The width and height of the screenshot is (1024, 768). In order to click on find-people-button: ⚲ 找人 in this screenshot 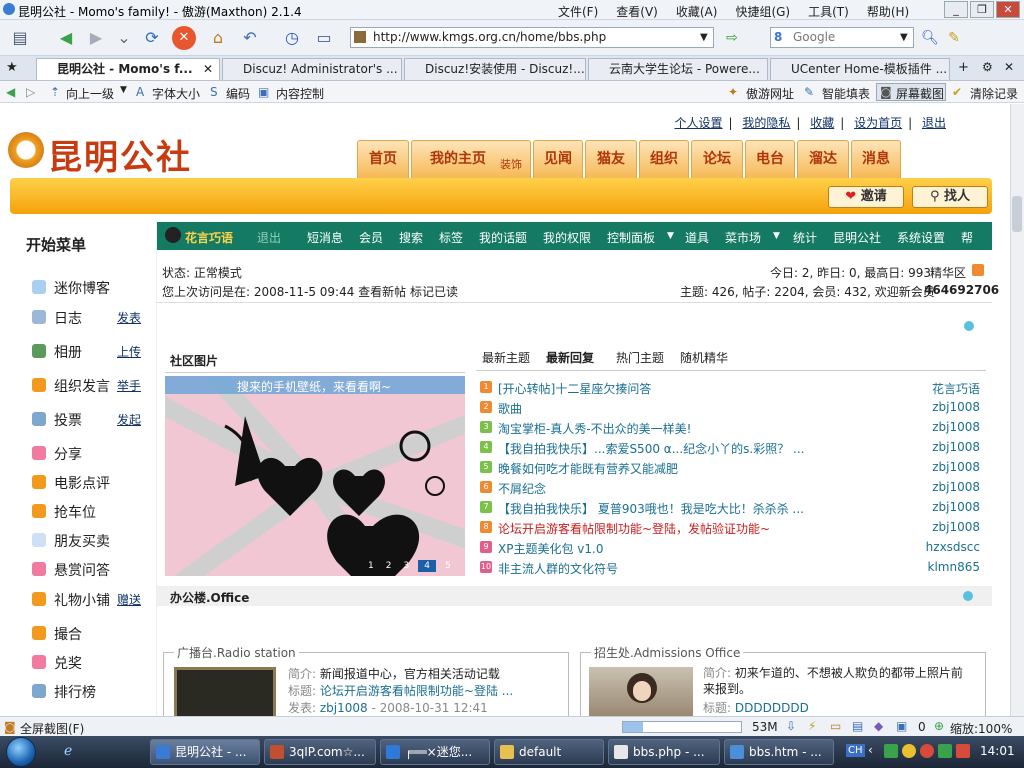, I will do `click(950, 197)`.